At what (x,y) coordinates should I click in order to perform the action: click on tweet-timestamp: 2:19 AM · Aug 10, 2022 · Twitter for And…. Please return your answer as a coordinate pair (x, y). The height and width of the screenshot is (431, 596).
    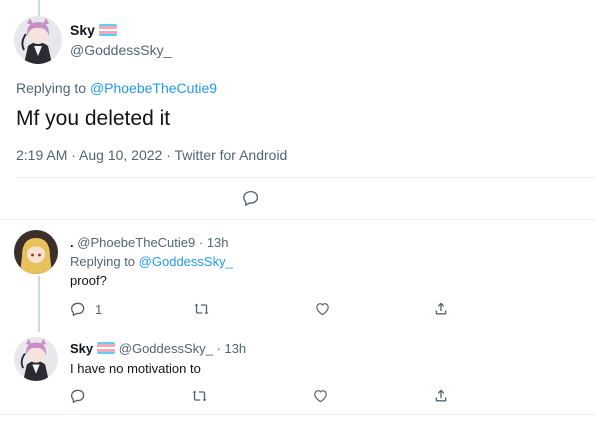
    Looking at the image, I should click on (151, 155).